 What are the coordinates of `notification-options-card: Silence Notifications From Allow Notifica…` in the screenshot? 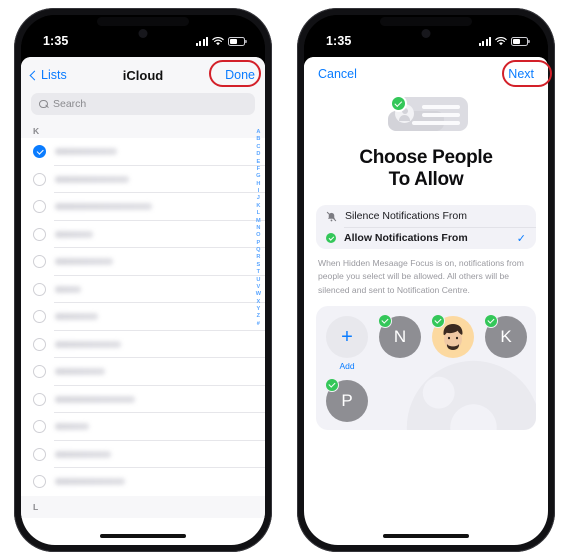 It's located at (426, 227).